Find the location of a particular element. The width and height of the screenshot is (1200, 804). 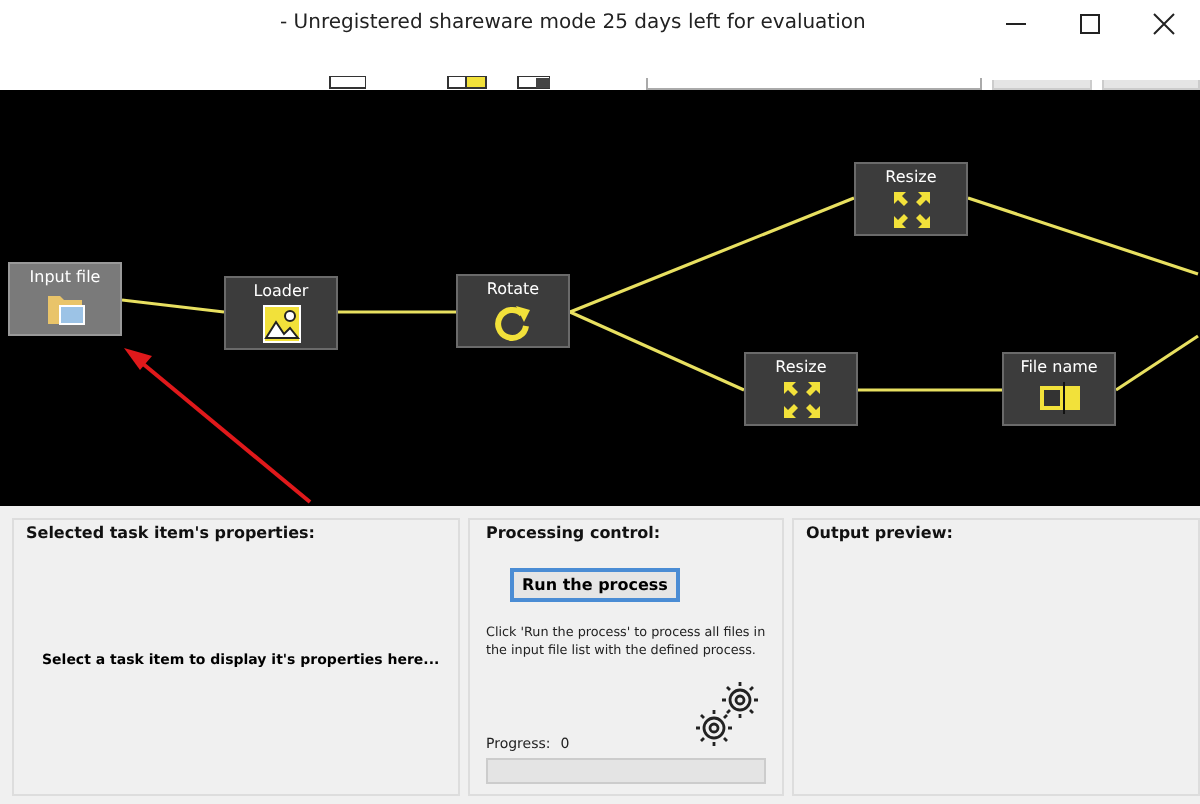

close-icon is located at coordinates (1164, 23).